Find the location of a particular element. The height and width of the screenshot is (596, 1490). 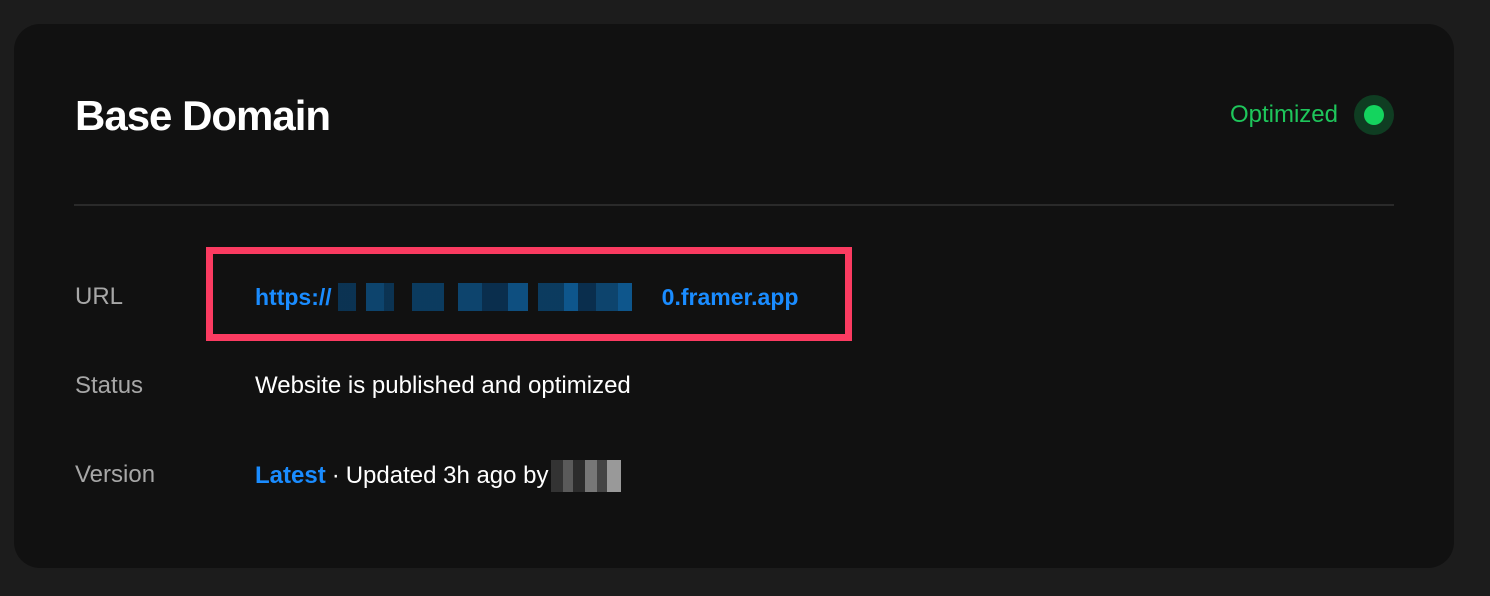

redacted-url-segment is located at coordinates (496, 297).